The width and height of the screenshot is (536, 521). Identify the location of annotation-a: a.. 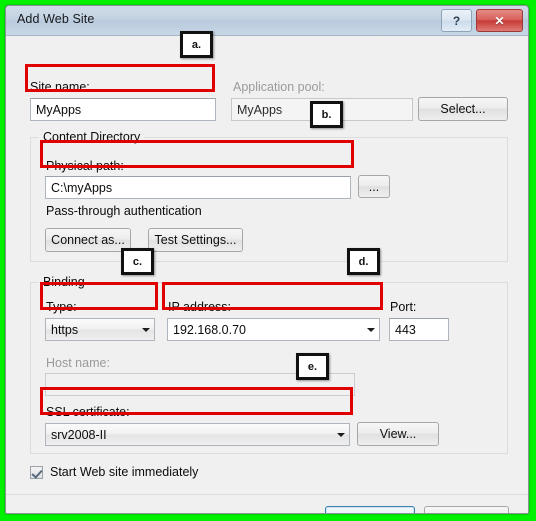
(196, 44).